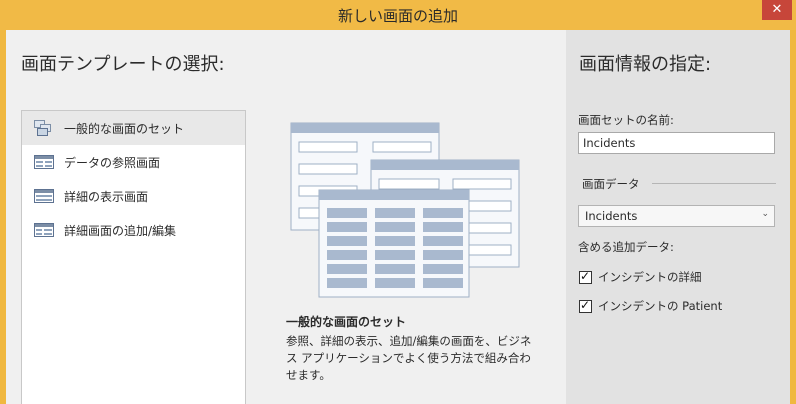 Image resolution: width=796 pixels, height=404 pixels. I want to click on template-item-details: 詳細の表示画面, so click(133, 196).